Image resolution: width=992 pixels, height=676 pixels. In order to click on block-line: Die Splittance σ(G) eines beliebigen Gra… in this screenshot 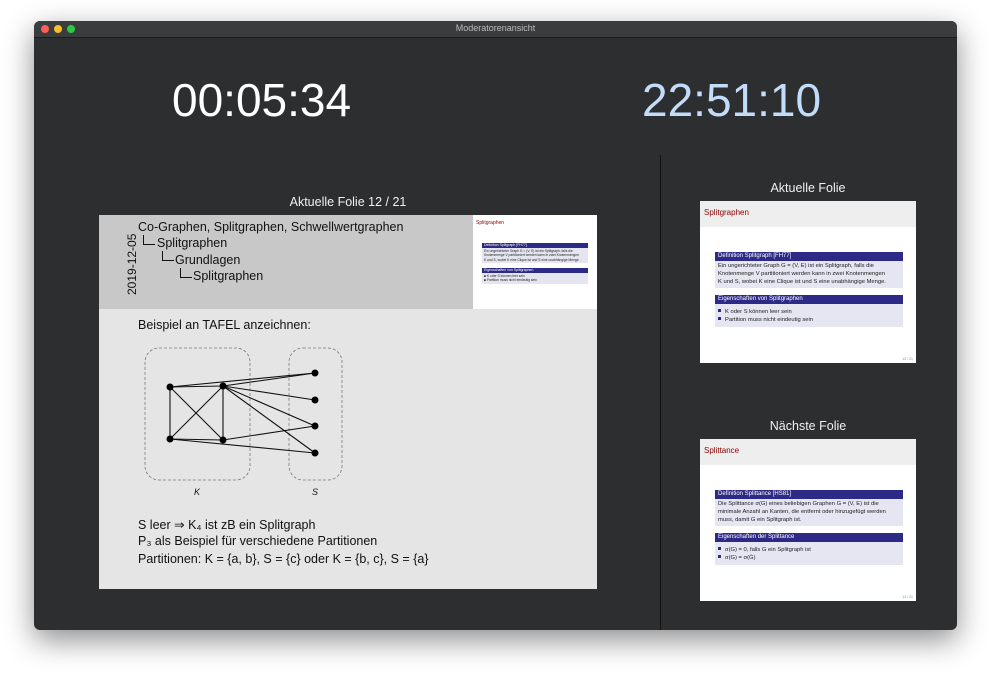, I will do `click(798, 504)`.